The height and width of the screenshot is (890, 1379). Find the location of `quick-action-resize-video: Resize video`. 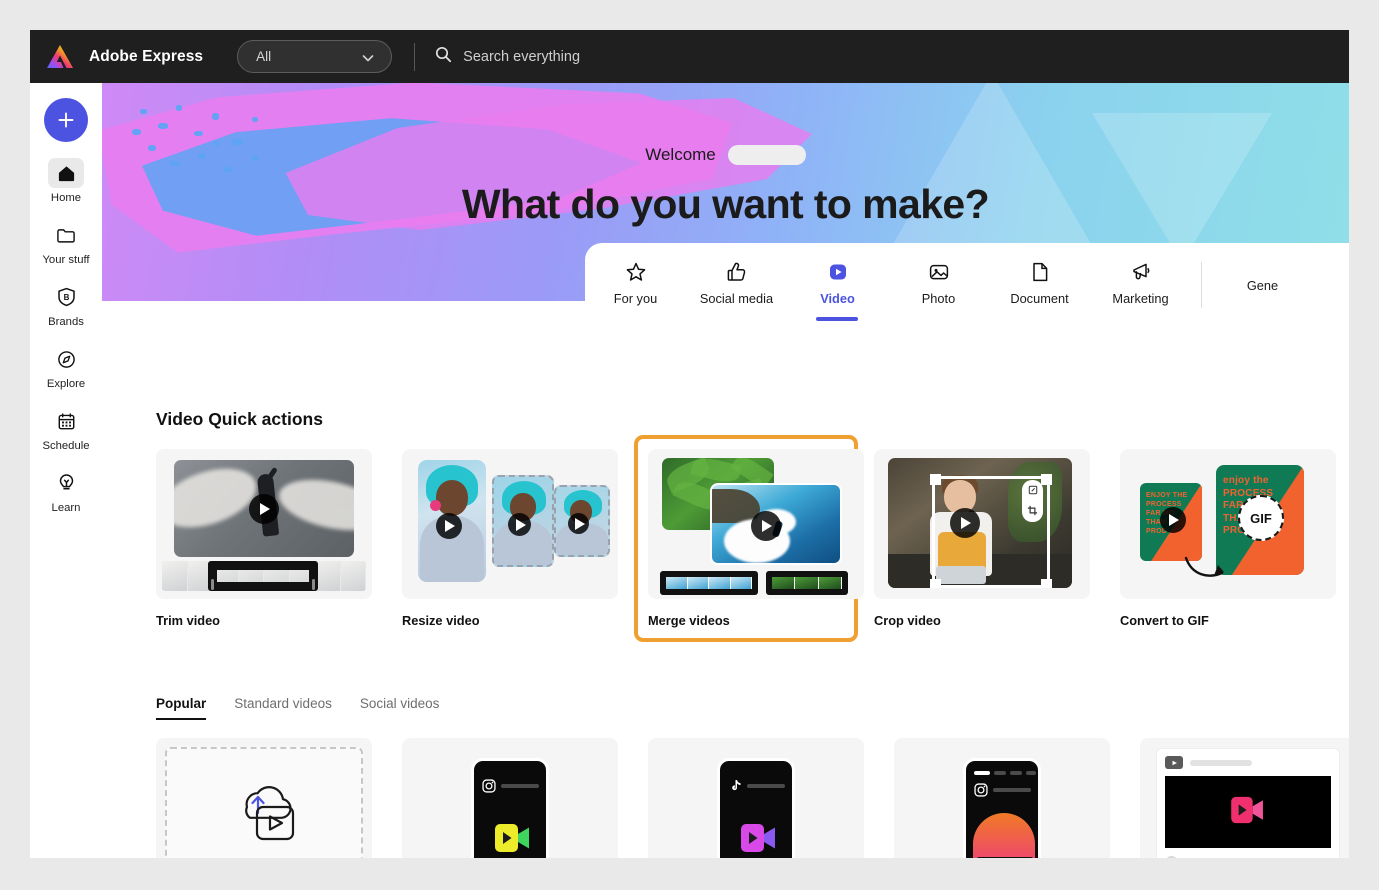

quick-action-resize-video: Resize video is located at coordinates (510, 543).